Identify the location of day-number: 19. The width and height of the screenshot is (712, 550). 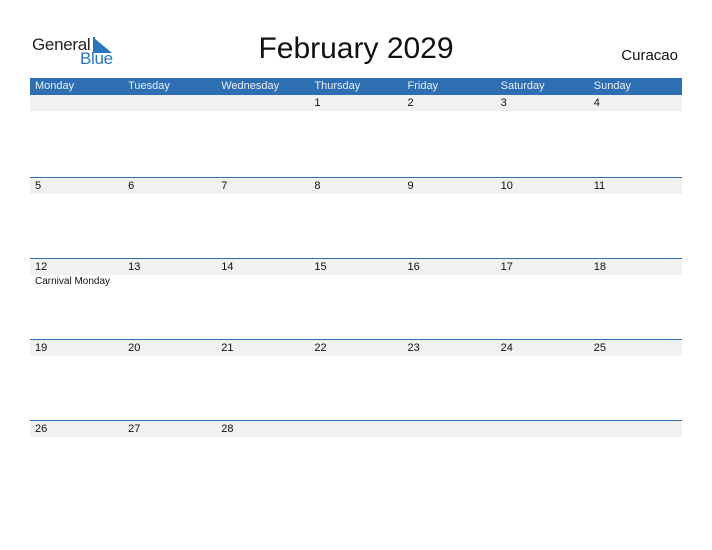
(41, 348).